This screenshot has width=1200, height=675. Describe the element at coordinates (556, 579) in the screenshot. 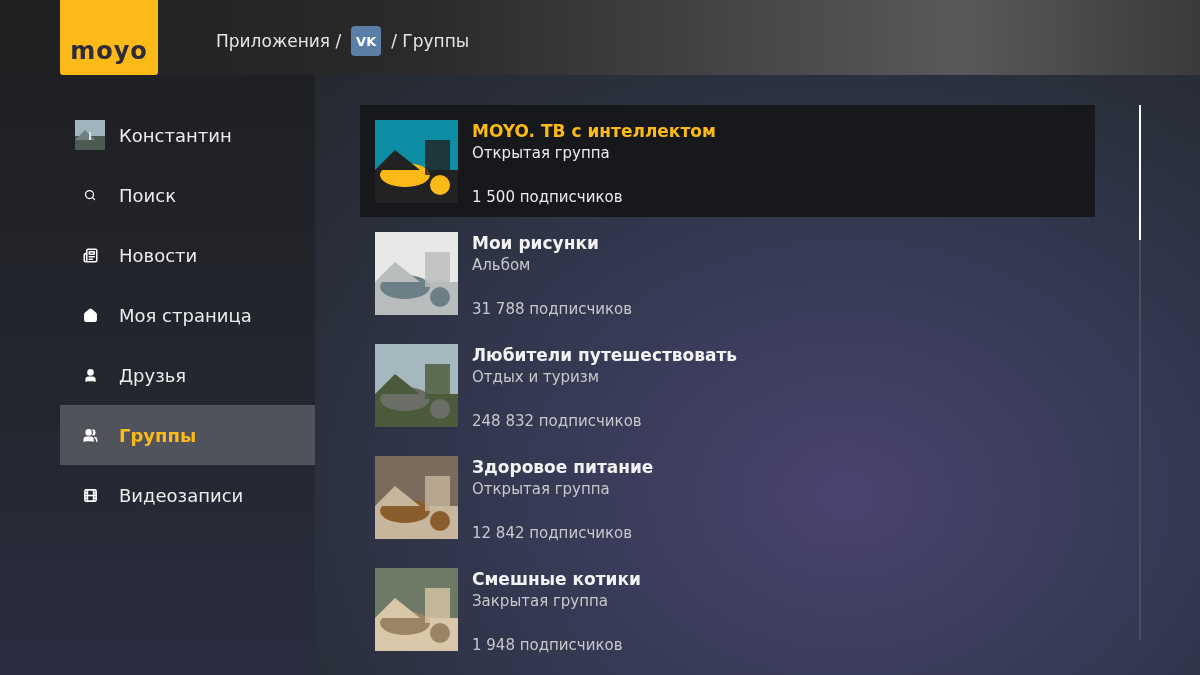

I see `group-title: Смешные котики` at that location.